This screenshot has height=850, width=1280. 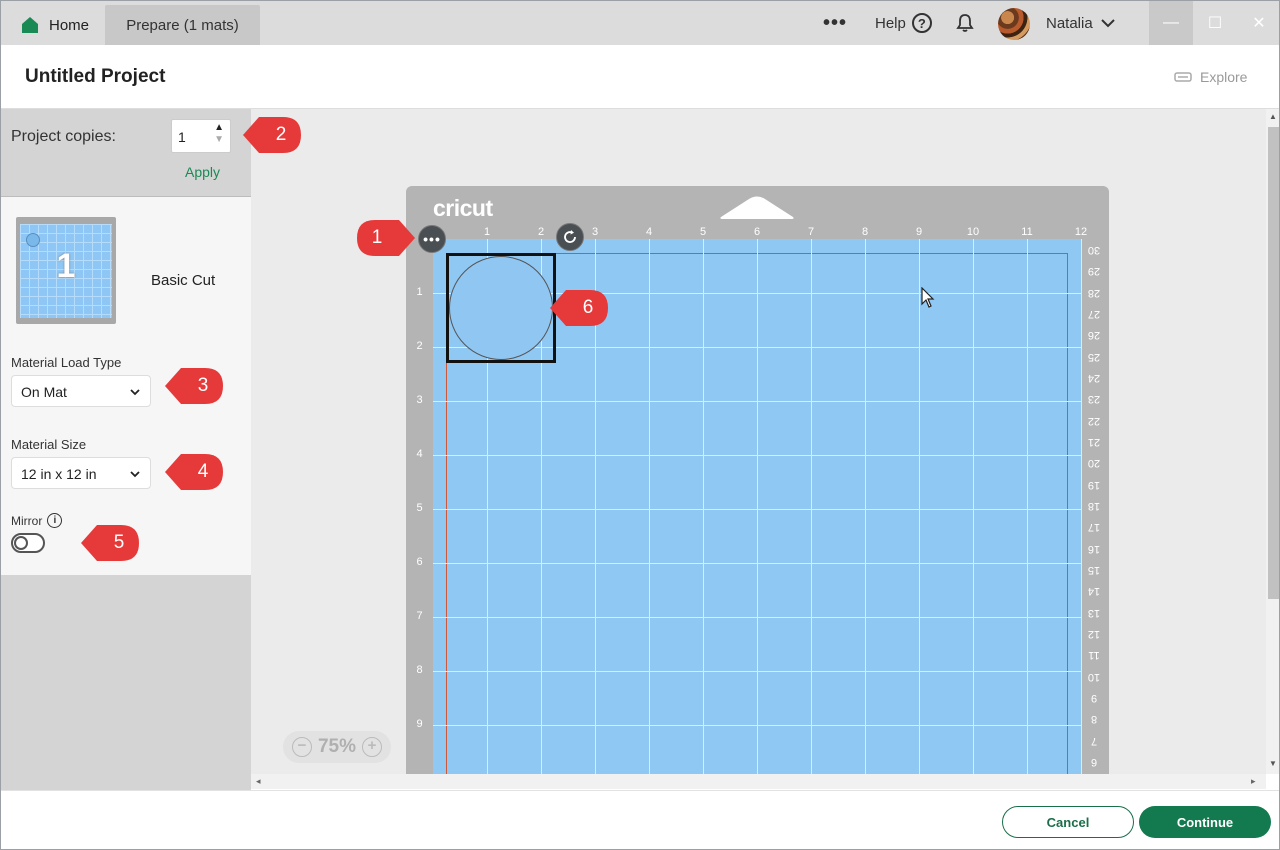 What do you see at coordinates (1068, 822) in the screenshot?
I see `cancel-button: Cancel` at bounding box center [1068, 822].